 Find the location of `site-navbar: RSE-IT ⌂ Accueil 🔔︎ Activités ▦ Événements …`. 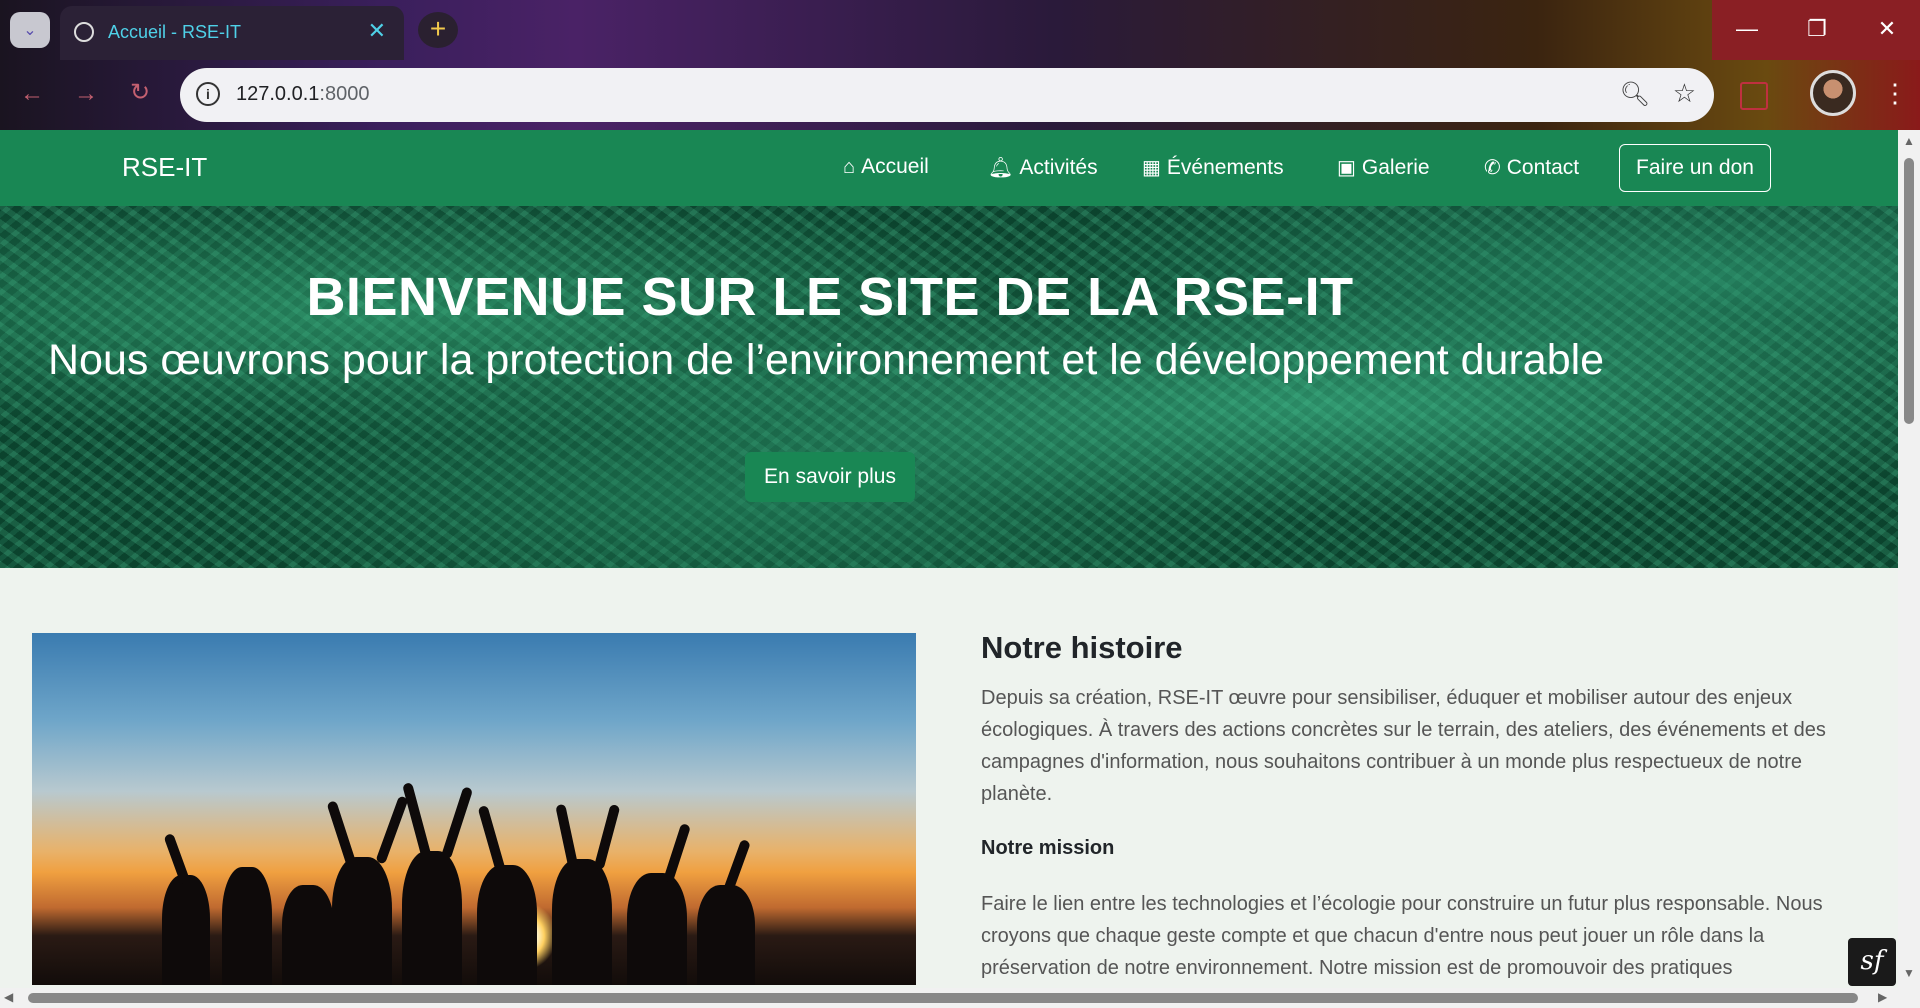

site-navbar: RSE-IT ⌂ Accueil 🔔︎ Activités ▦ Événements … is located at coordinates (949, 168).